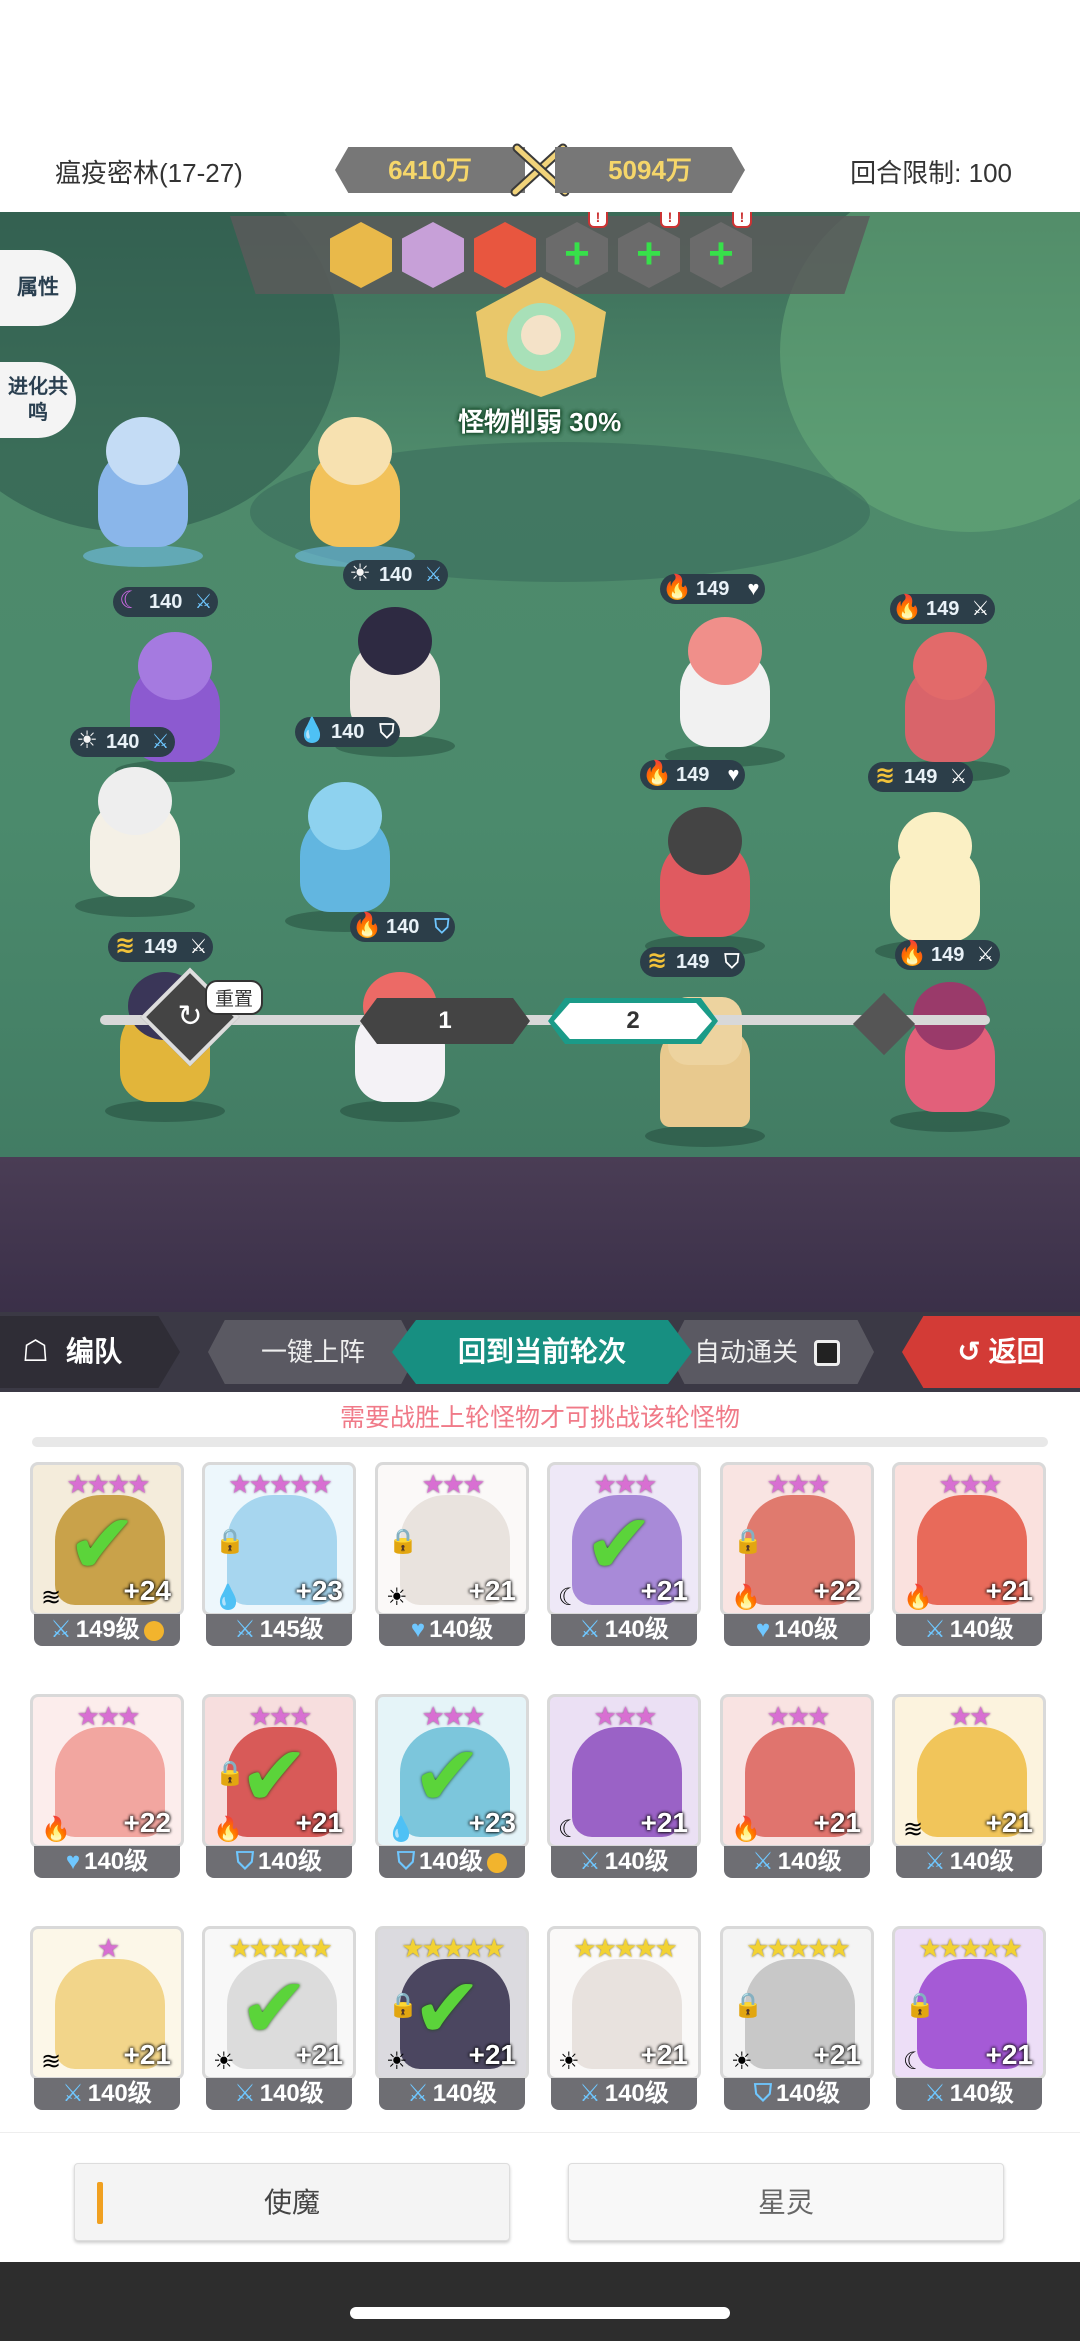 This screenshot has height=2341, width=1080. Describe the element at coordinates (107, 2019) in the screenshot. I see `pet-card: ★ ≋ +21 ⚔ 140级` at that location.